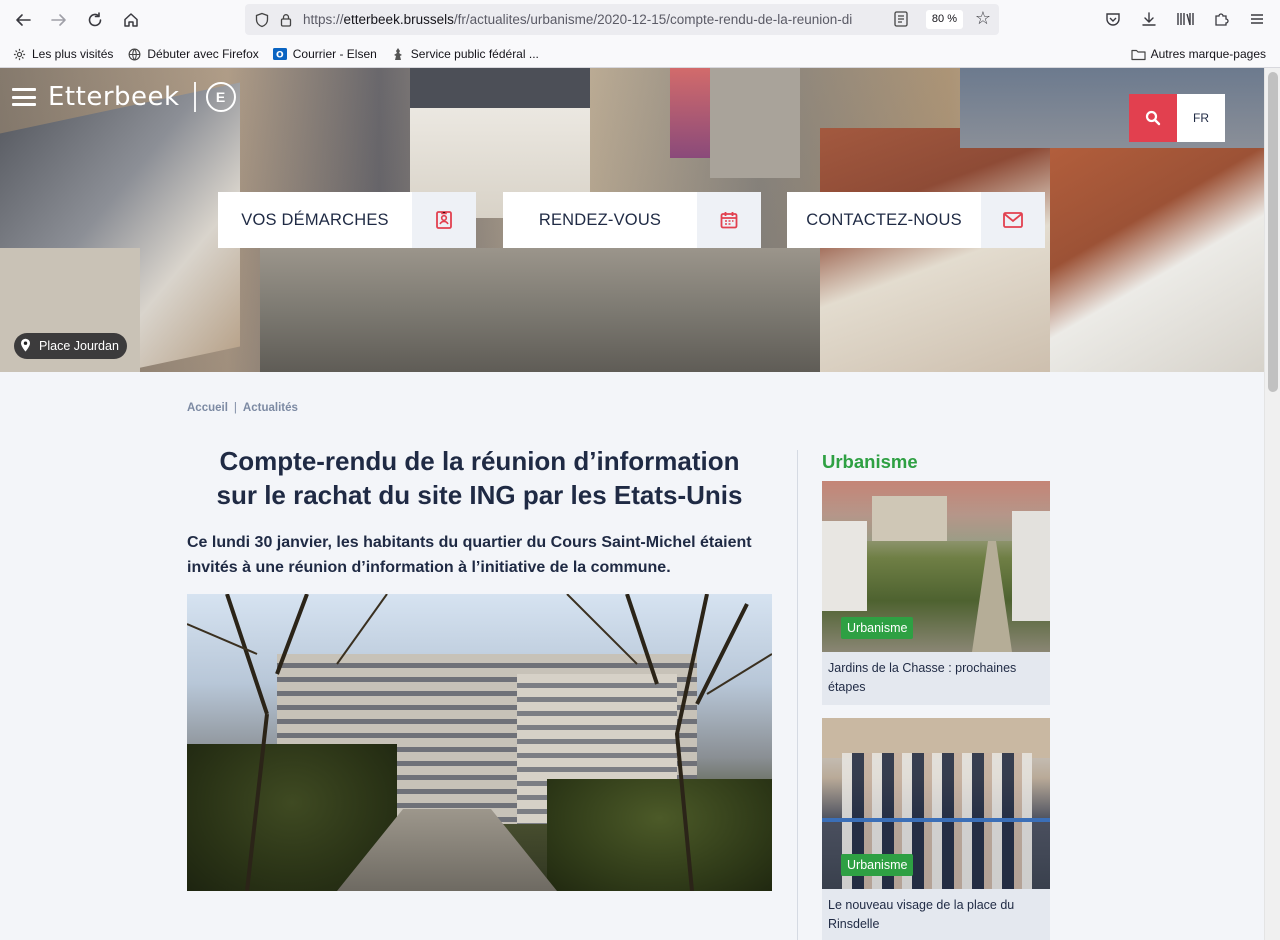 The height and width of the screenshot is (940, 1280). What do you see at coordinates (73, 54) in the screenshot?
I see `bookmark-label: Les plus visités` at bounding box center [73, 54].